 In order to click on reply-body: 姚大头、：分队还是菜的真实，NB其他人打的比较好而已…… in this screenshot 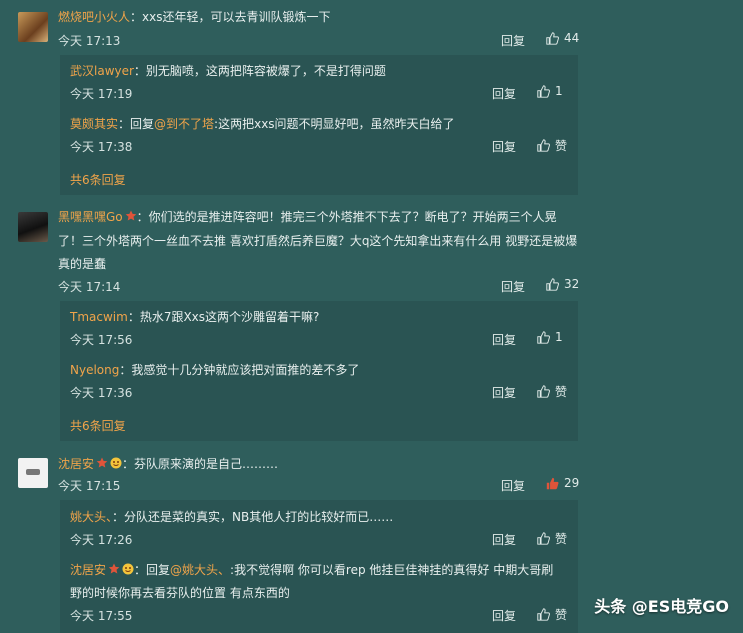, I will do `click(231, 517)`.